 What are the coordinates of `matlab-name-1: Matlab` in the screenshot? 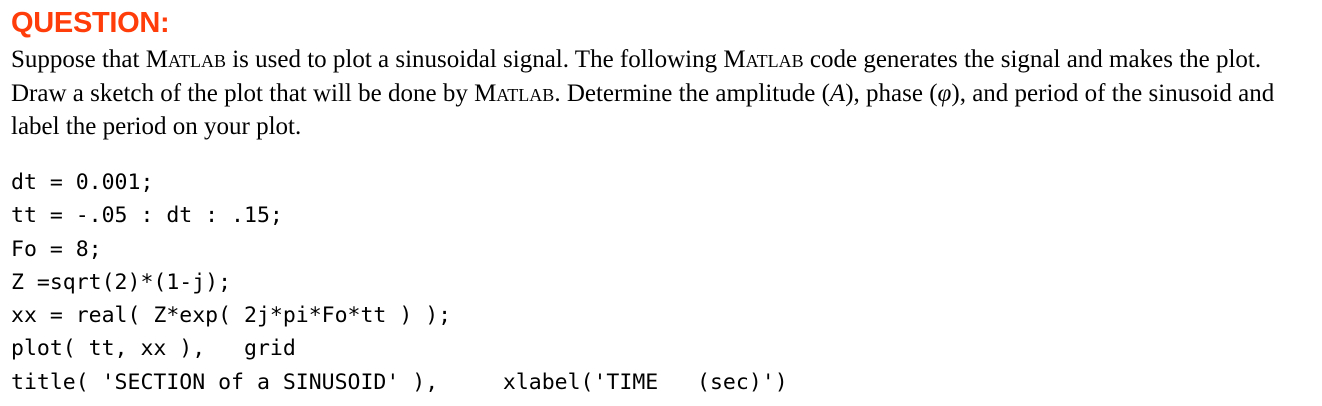 It's located at (185, 59).